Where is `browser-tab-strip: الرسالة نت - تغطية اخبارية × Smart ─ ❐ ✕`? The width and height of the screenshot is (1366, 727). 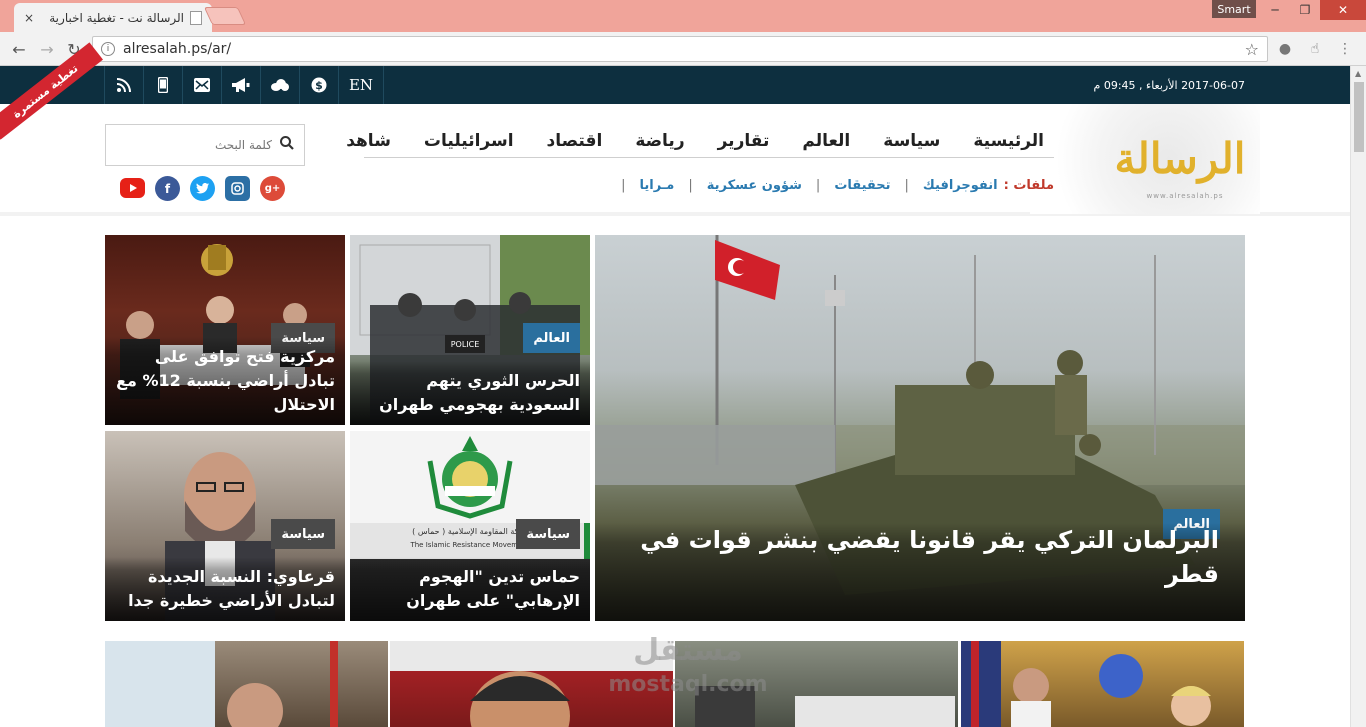
browser-tab-strip: الرسالة نت - تغطية اخبارية × Smart ─ ❐ ✕ is located at coordinates (683, 16).